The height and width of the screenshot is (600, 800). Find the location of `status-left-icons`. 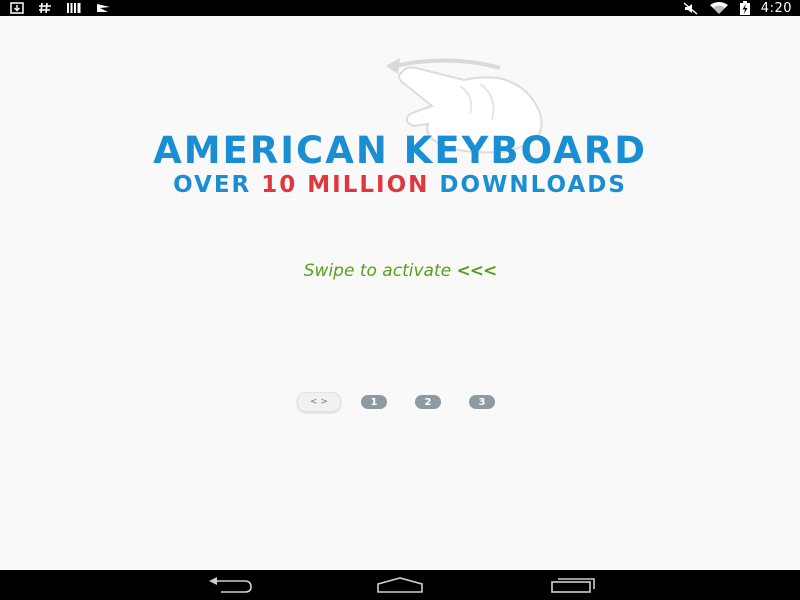

status-left-icons is located at coordinates (61, 8).